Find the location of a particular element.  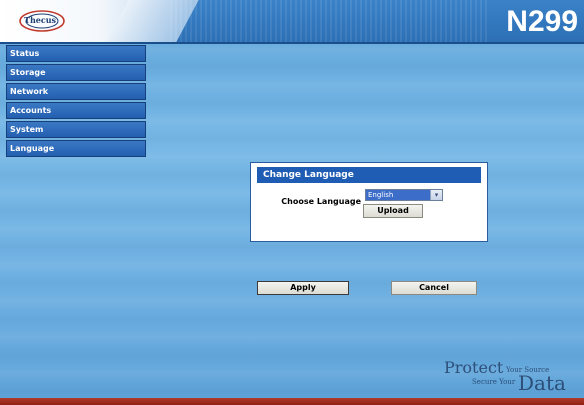

header-bar: Thecus N299 is located at coordinates (292, 22).